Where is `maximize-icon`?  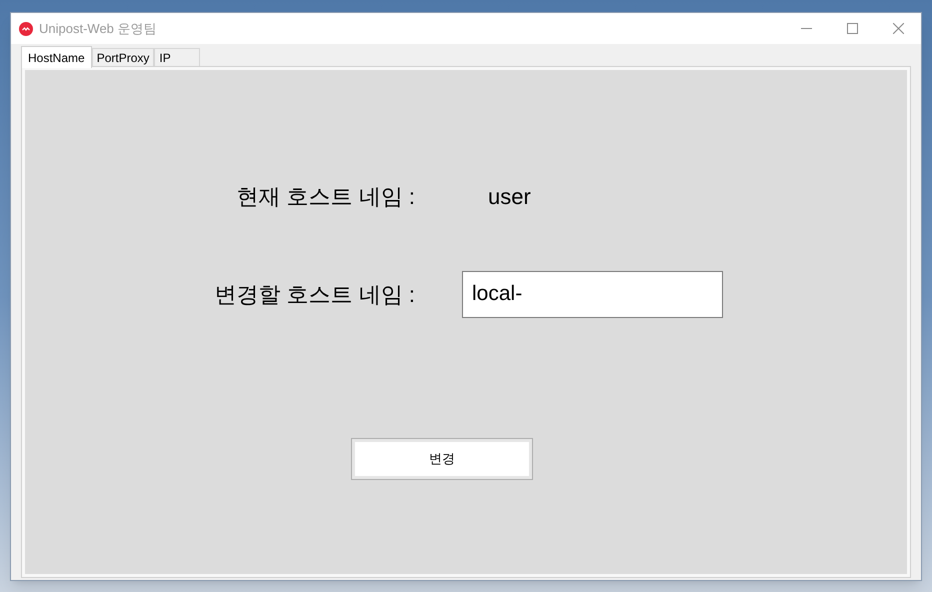 maximize-icon is located at coordinates (852, 28).